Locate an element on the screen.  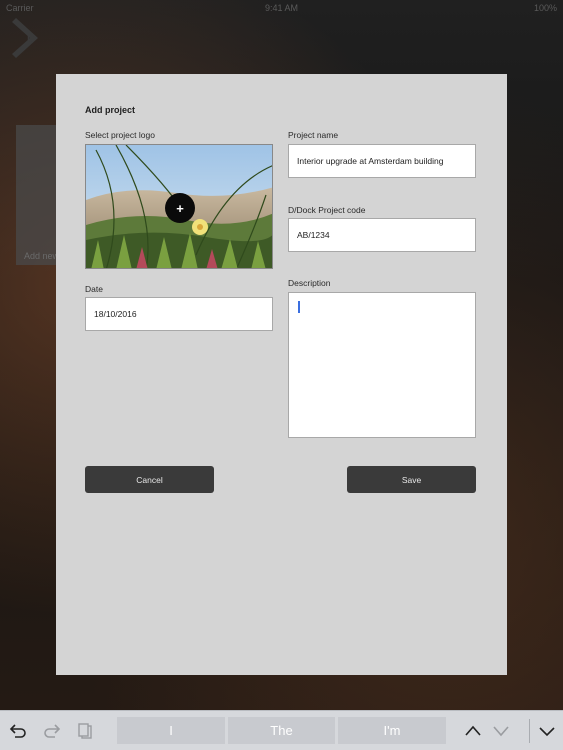
plus-icon: + is located at coordinates (180, 208).